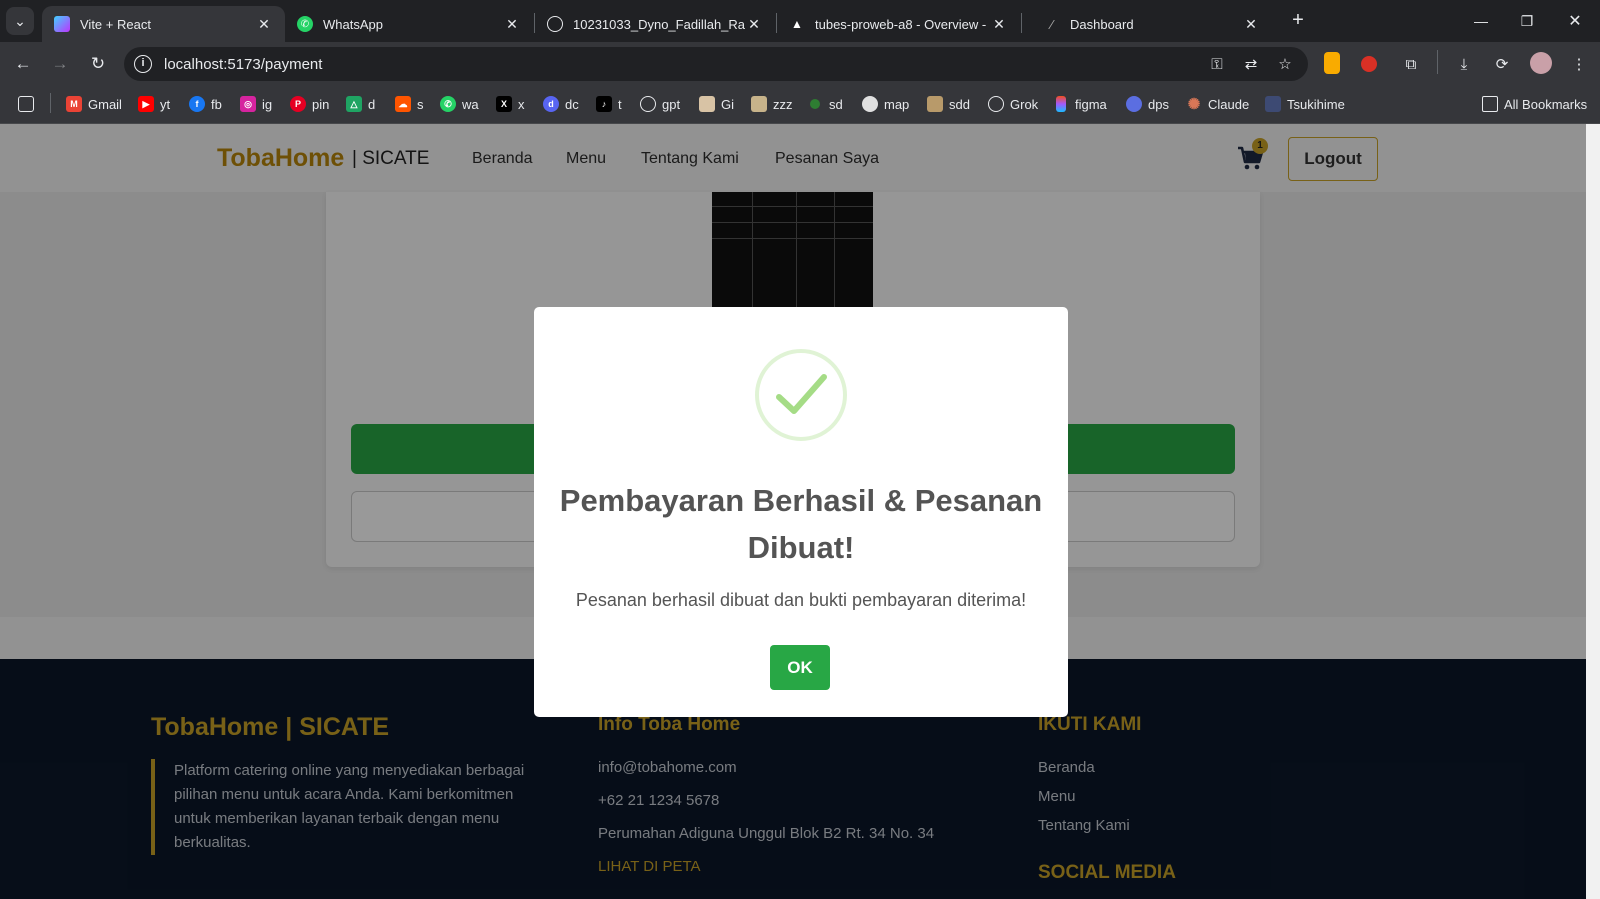  Describe the element at coordinates (1575, 21) in the screenshot. I see `window-close-button: ✕` at that location.